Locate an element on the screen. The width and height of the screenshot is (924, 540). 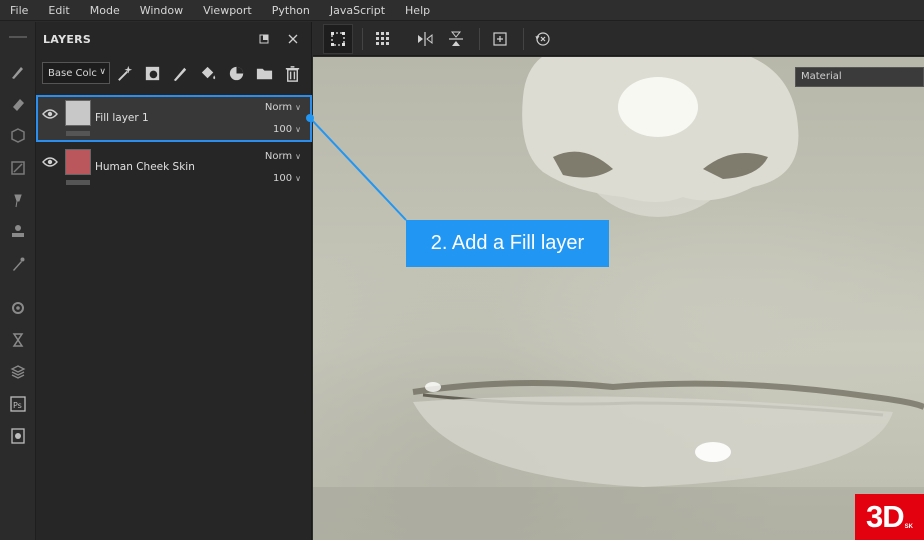
polygon-fill-icon is located at coordinates (18, 168).